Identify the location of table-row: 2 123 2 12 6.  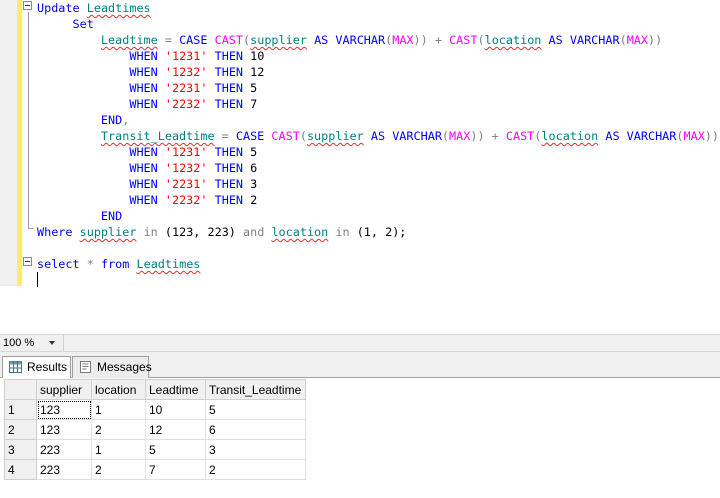
(155, 429).